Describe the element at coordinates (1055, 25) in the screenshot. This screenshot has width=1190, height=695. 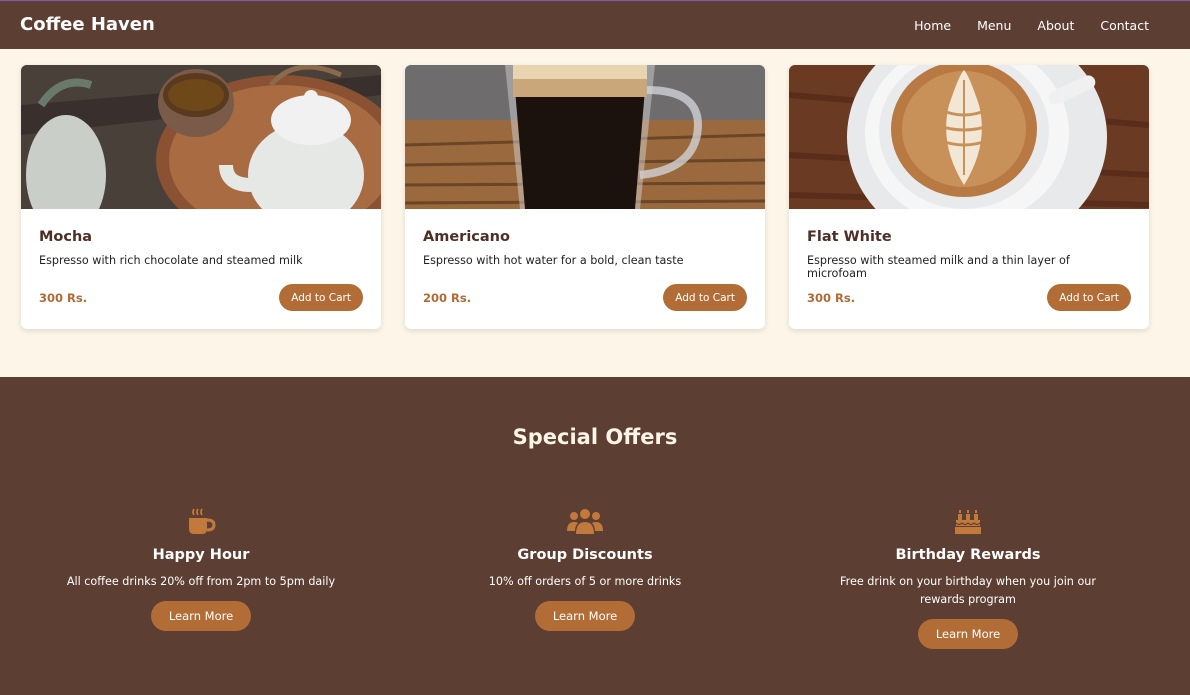
I see `nav-link-about: About` at that location.